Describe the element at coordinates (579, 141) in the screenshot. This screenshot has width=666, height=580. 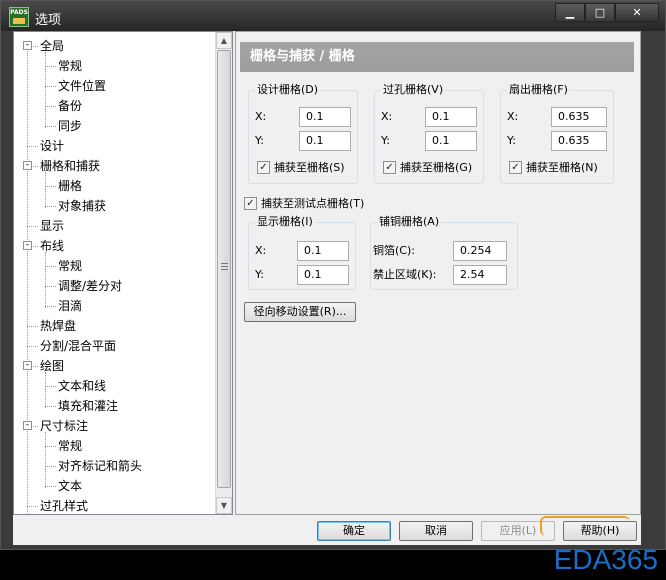
I see `fanout-grid-y-input: 0.635` at that location.